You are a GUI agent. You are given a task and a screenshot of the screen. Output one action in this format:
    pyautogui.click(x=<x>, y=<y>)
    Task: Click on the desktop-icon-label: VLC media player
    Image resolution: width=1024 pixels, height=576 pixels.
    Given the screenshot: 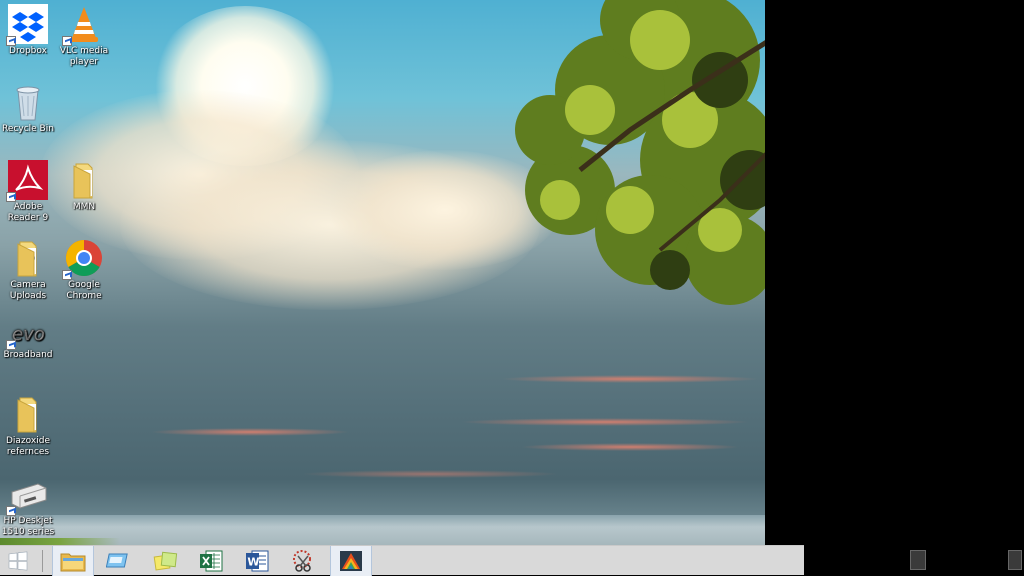 What is the action you would take?
    pyautogui.click(x=84, y=56)
    